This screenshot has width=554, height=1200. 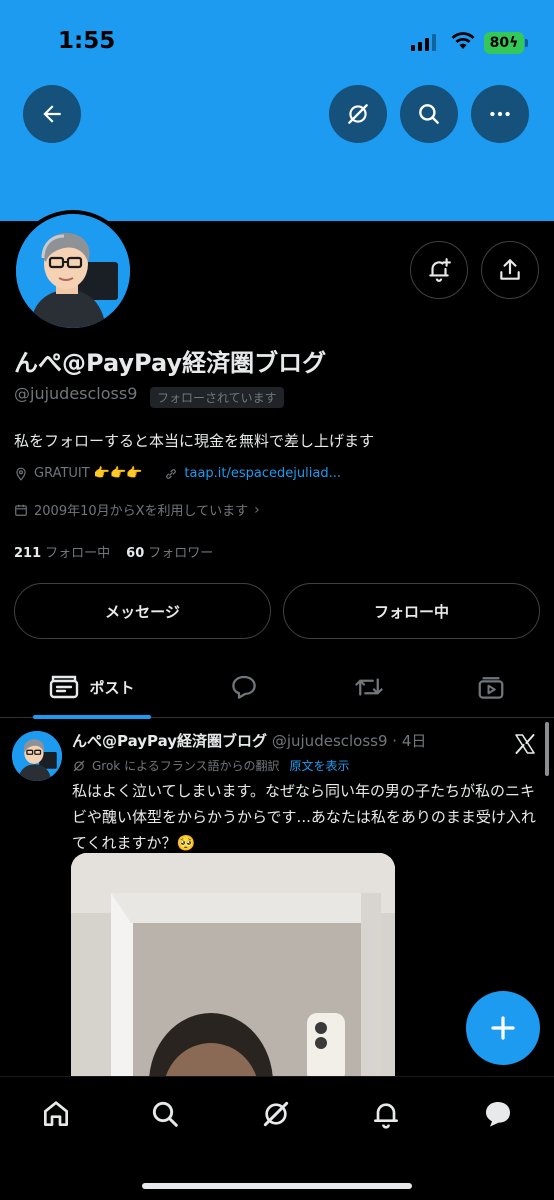 I want to click on profile-joined: 2009年10月からXを利用しています ›, so click(x=137, y=509).